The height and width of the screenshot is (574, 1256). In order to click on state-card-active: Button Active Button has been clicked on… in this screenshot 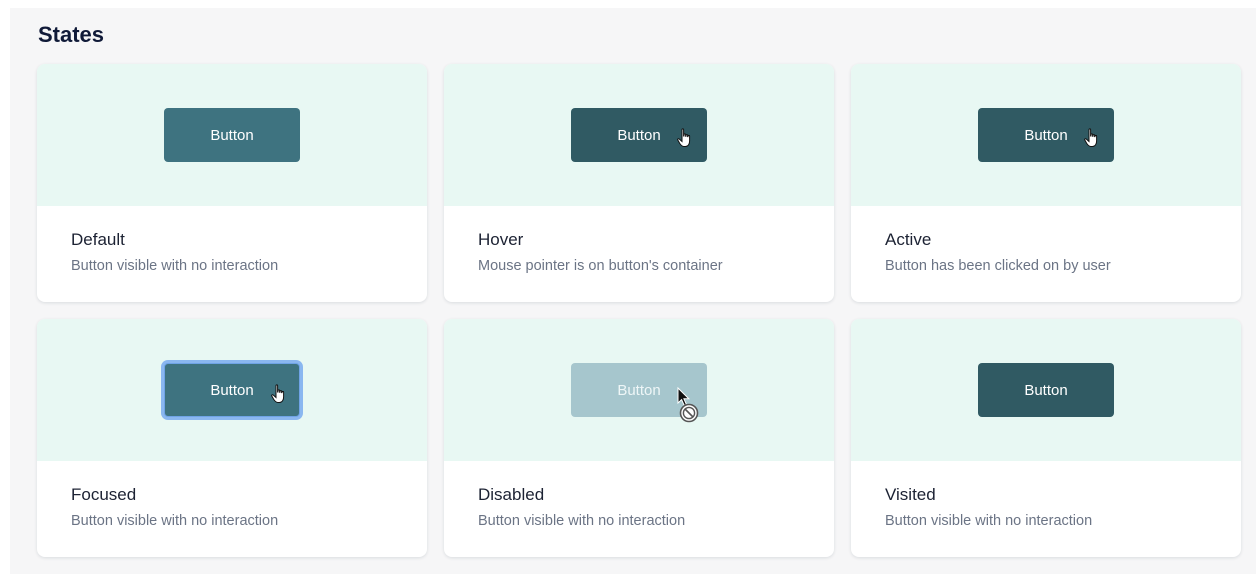, I will do `click(1046, 183)`.